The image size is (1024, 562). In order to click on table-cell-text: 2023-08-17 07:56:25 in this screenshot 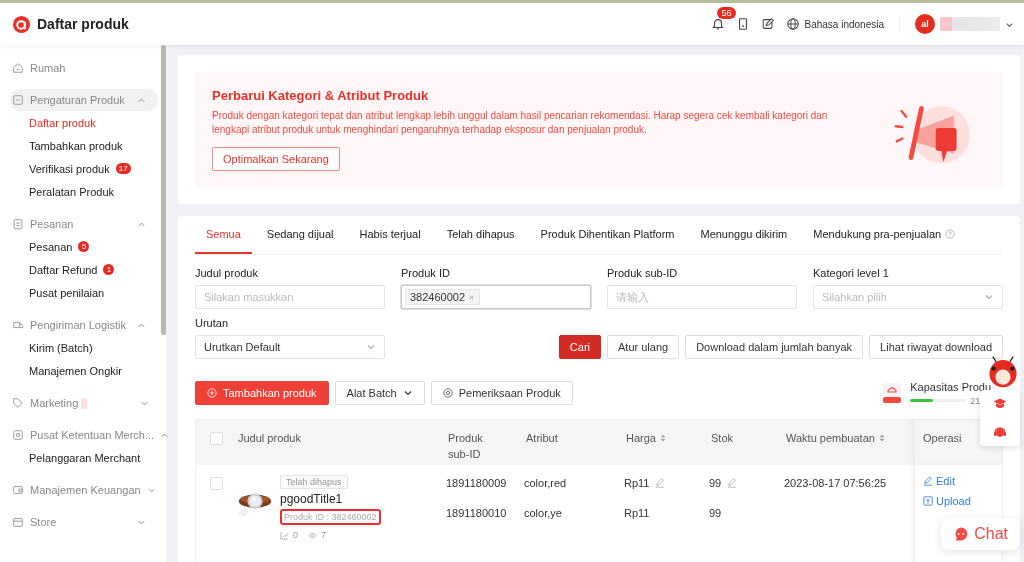, I will do `click(836, 483)`.